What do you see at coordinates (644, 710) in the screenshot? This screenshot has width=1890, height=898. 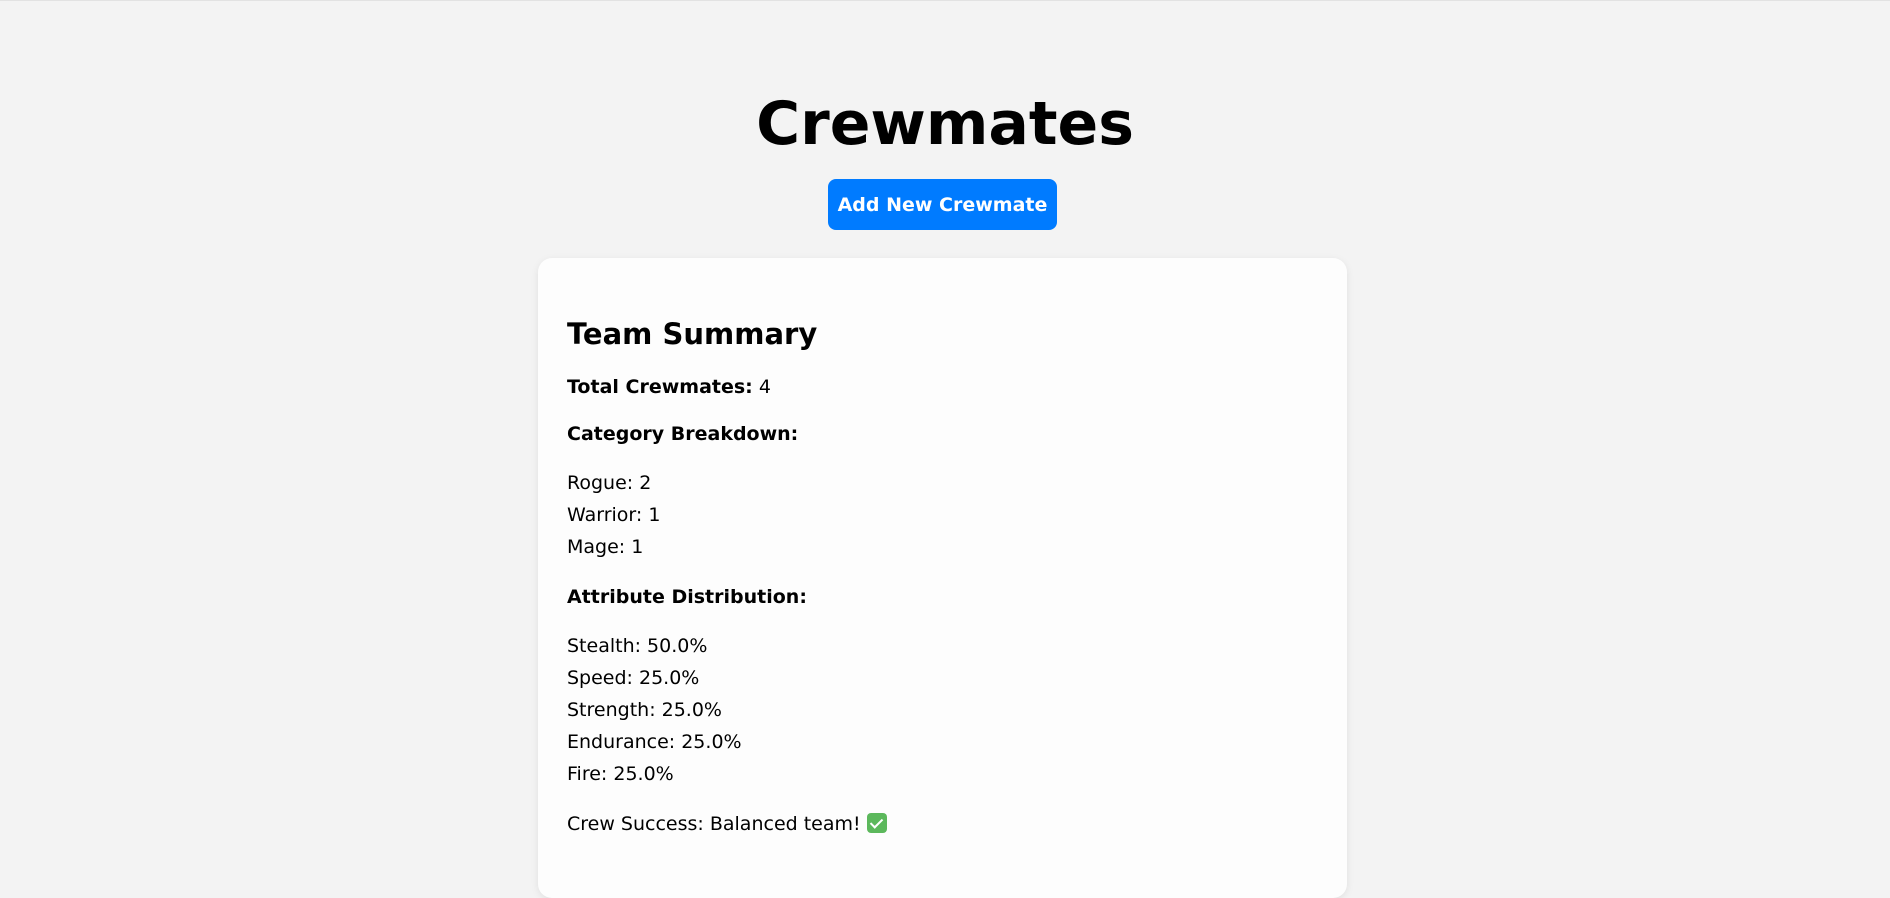 I see `attribute-item-strength: Strength: 25.0%` at bounding box center [644, 710].